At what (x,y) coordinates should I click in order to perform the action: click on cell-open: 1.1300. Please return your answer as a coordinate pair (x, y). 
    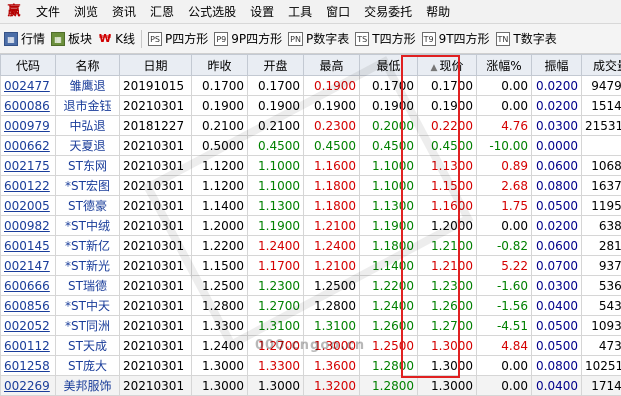
    Looking at the image, I should click on (276, 206).